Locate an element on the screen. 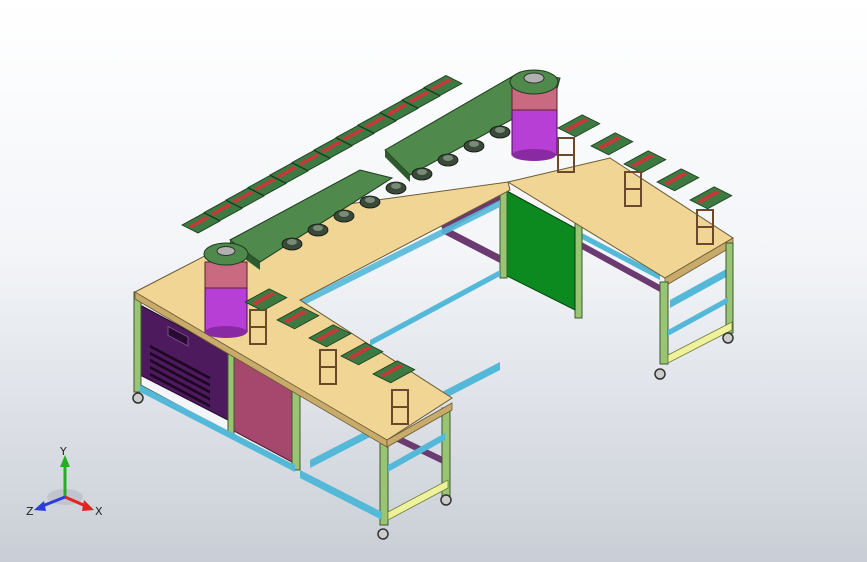  x-arrow-icon is located at coordinates (88, 505).